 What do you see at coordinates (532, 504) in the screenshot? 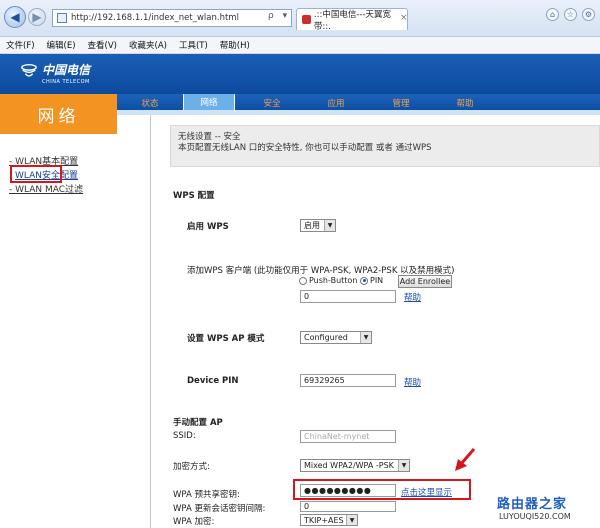
I see `watermark-title: 路由器之家` at bounding box center [532, 504].